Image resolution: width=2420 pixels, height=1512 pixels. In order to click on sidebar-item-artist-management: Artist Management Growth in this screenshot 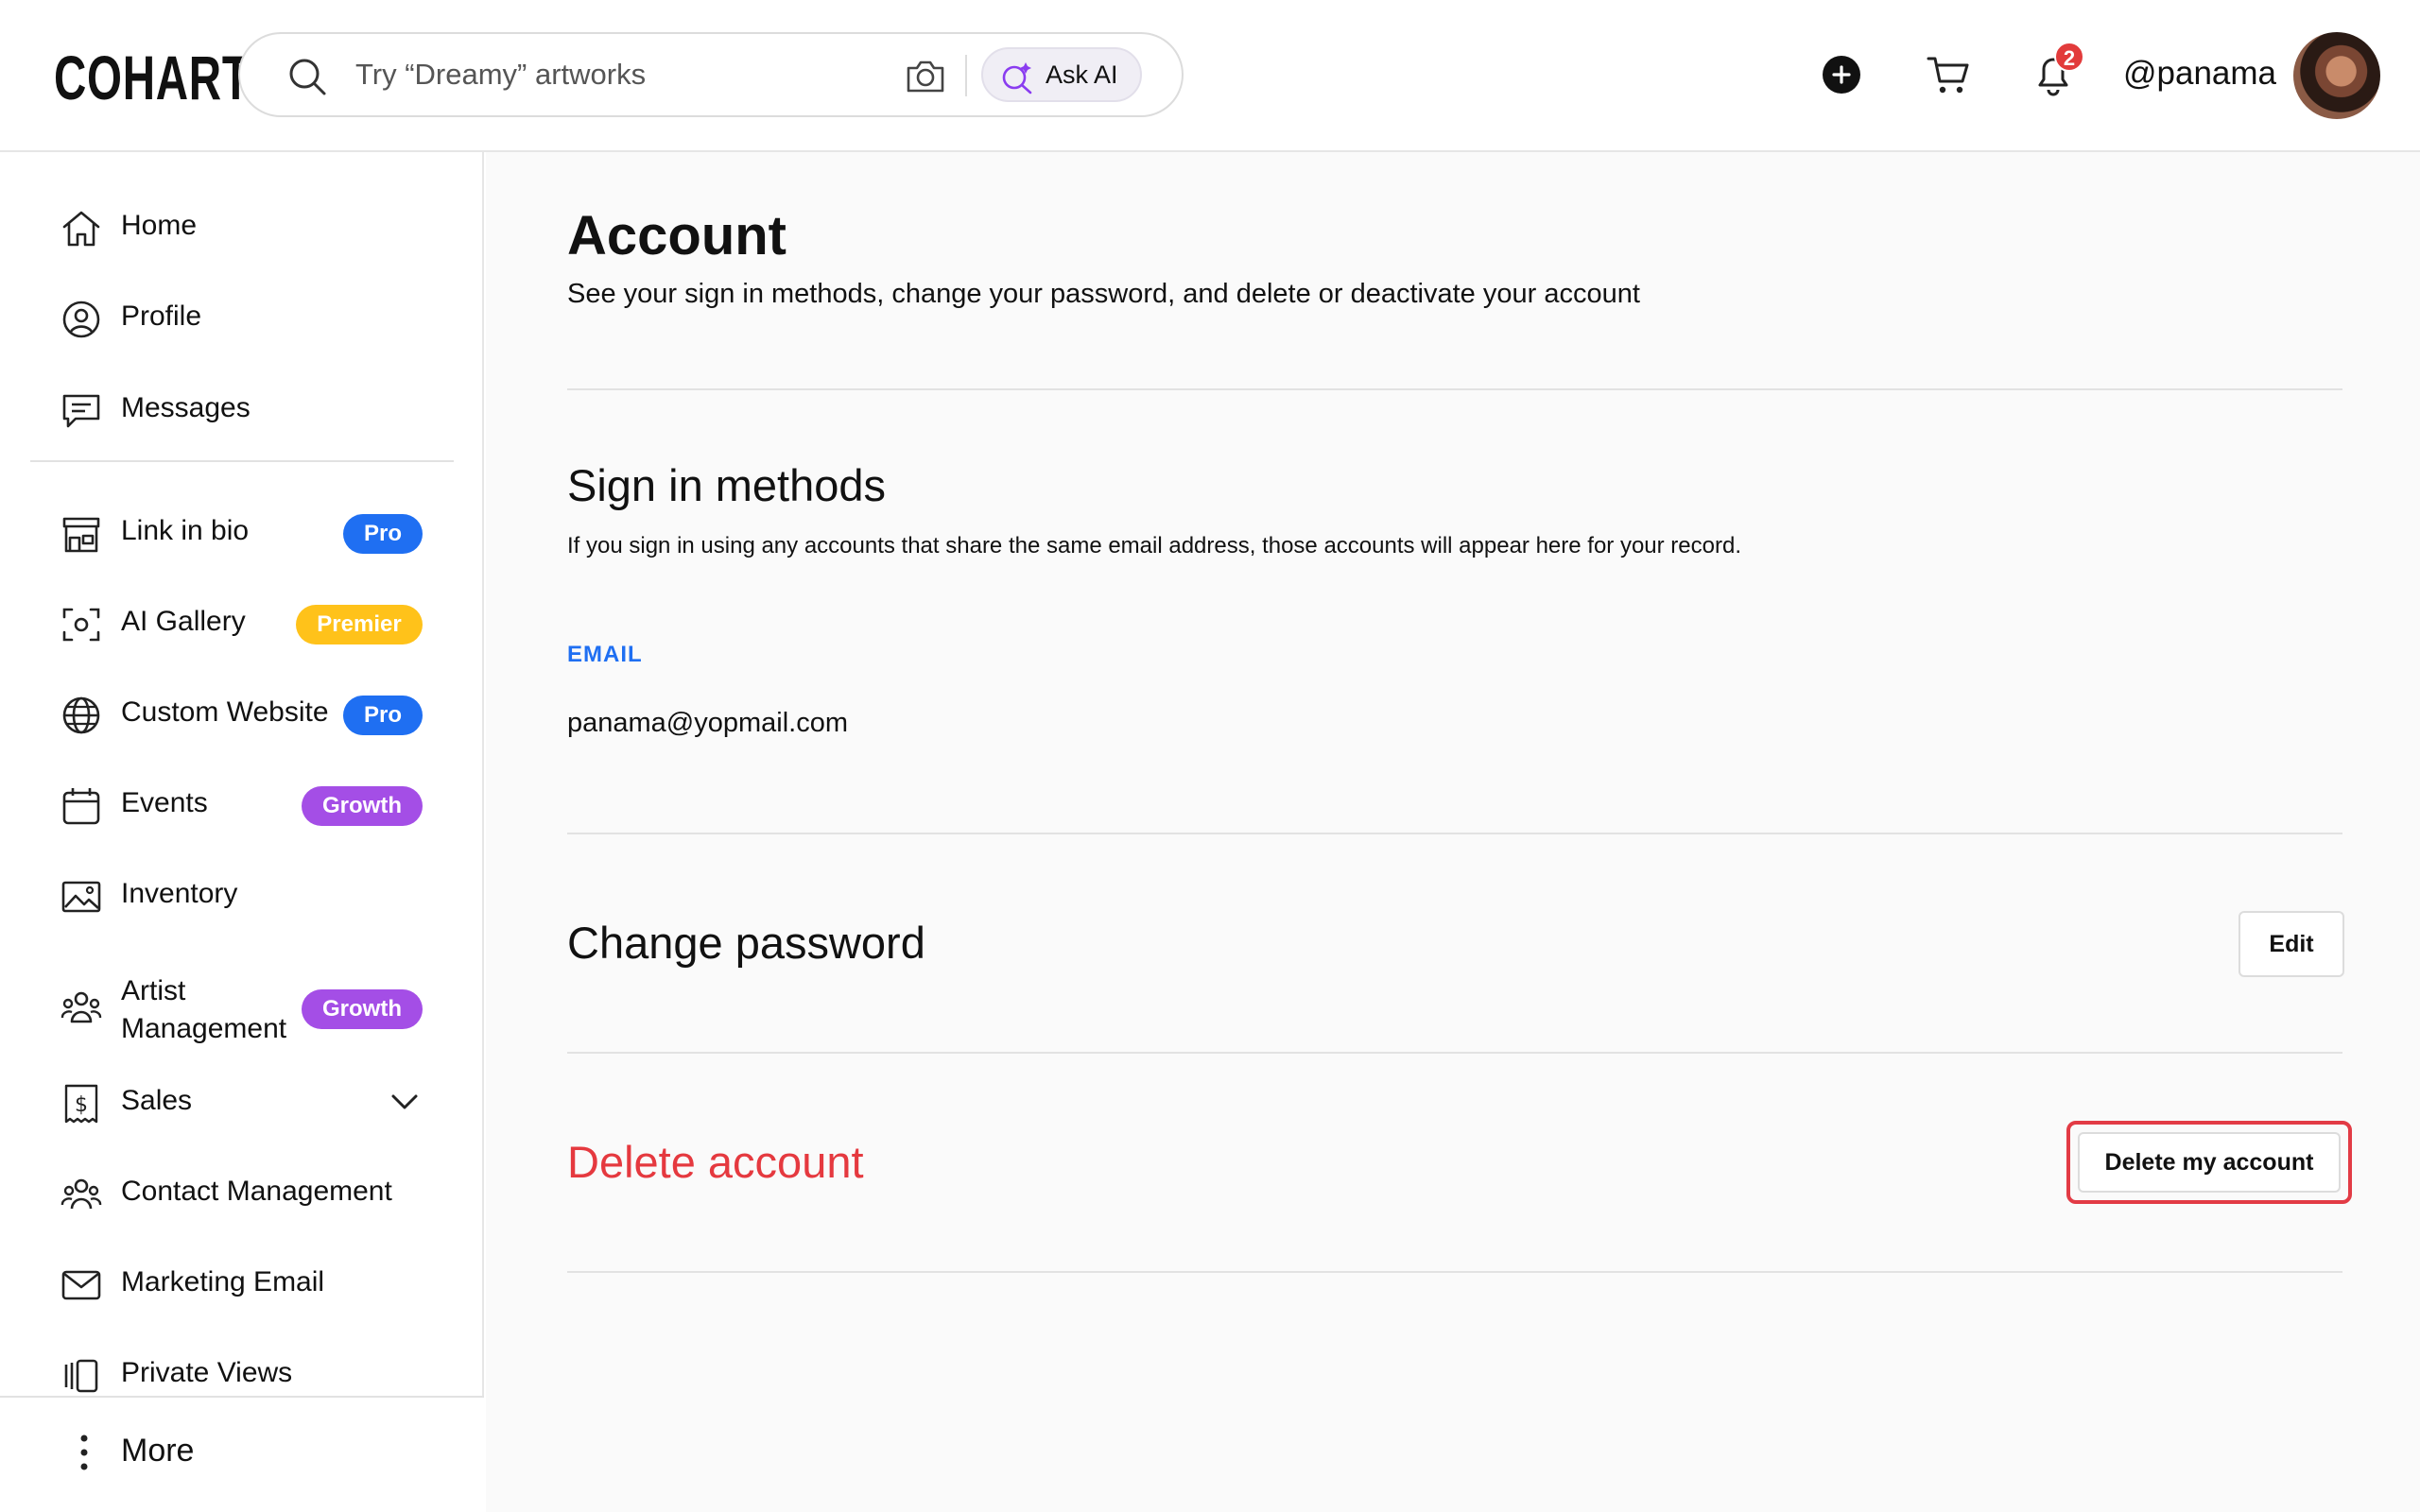, I will do `click(242, 1009)`.